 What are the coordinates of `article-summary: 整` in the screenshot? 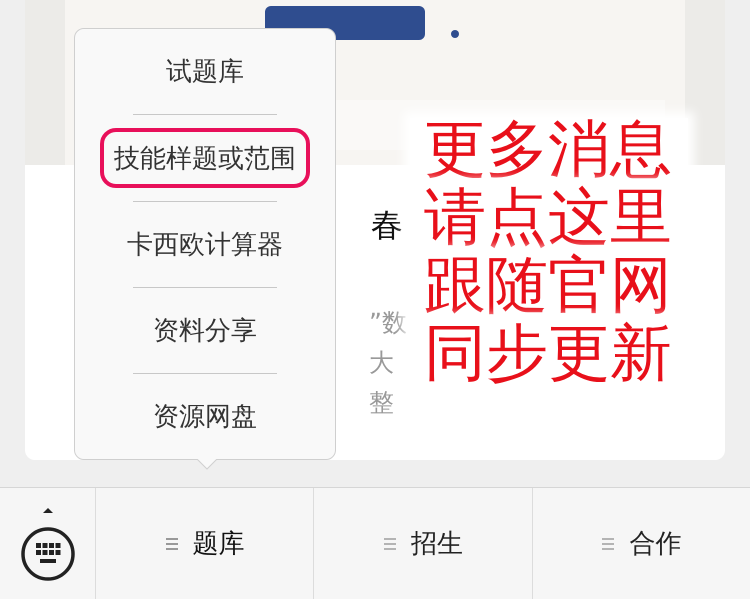 It's located at (381, 403).